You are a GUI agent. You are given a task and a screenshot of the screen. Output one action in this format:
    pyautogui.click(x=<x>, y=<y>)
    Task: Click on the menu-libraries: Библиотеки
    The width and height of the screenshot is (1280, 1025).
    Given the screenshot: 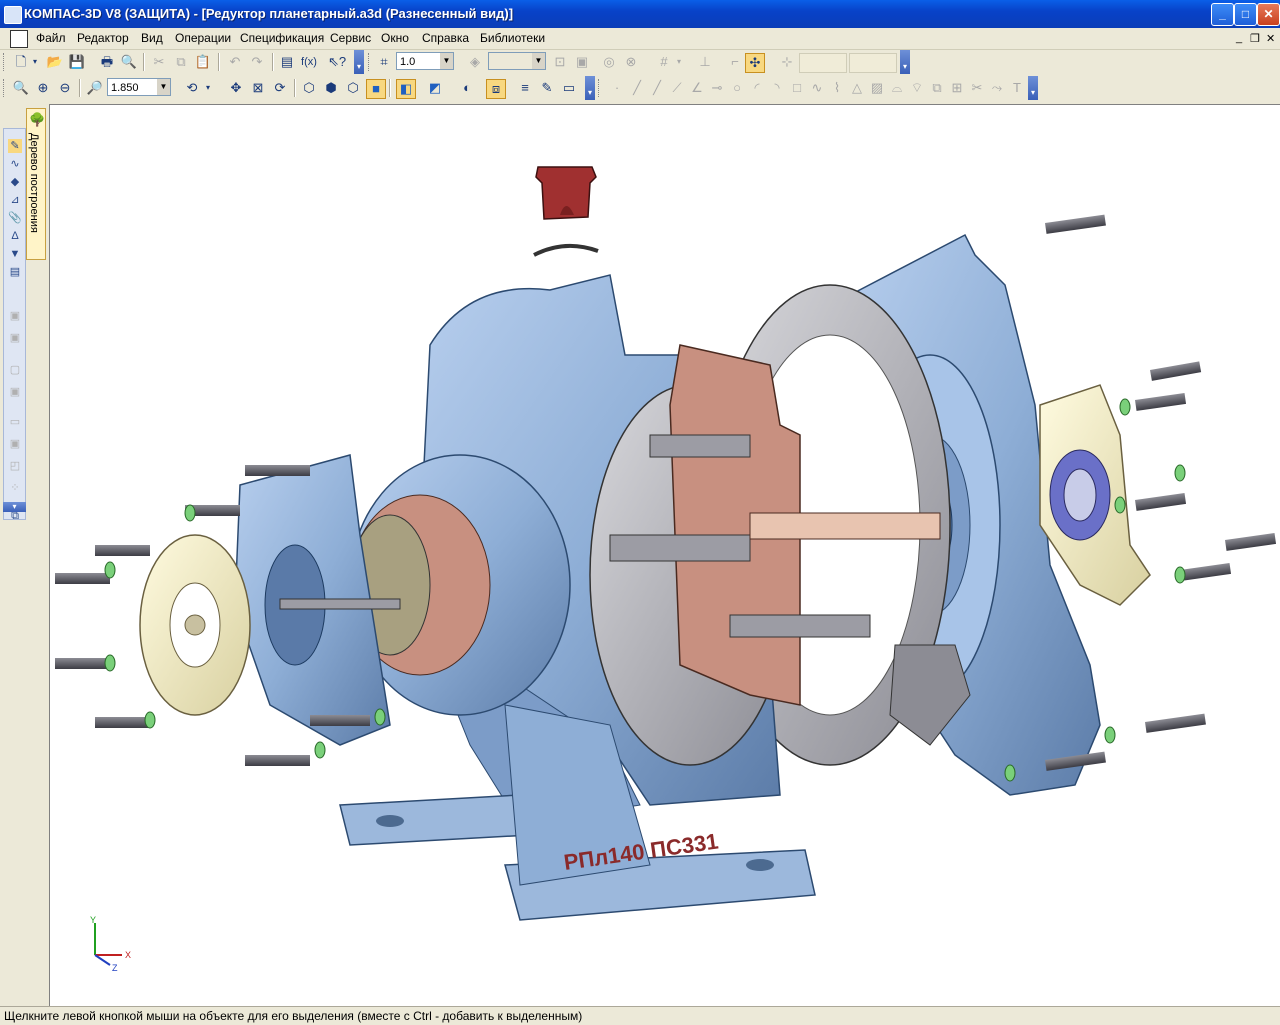 What is the action you would take?
    pyautogui.click(x=512, y=38)
    